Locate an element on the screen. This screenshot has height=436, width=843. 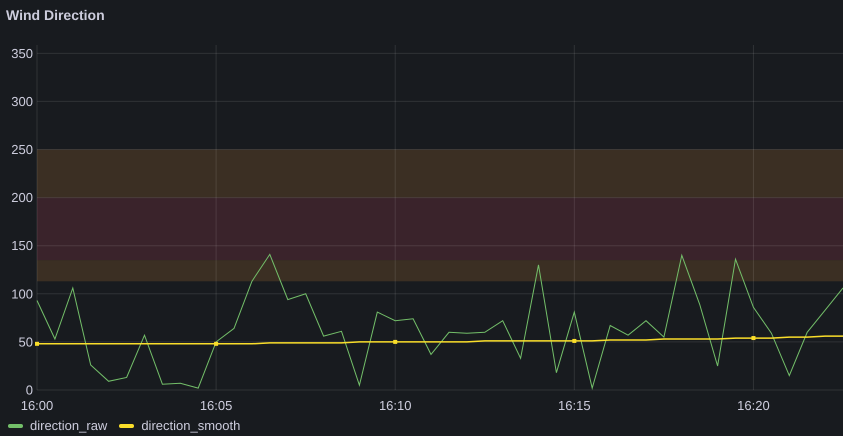
y-axis-label: 150 is located at coordinates (22, 246).